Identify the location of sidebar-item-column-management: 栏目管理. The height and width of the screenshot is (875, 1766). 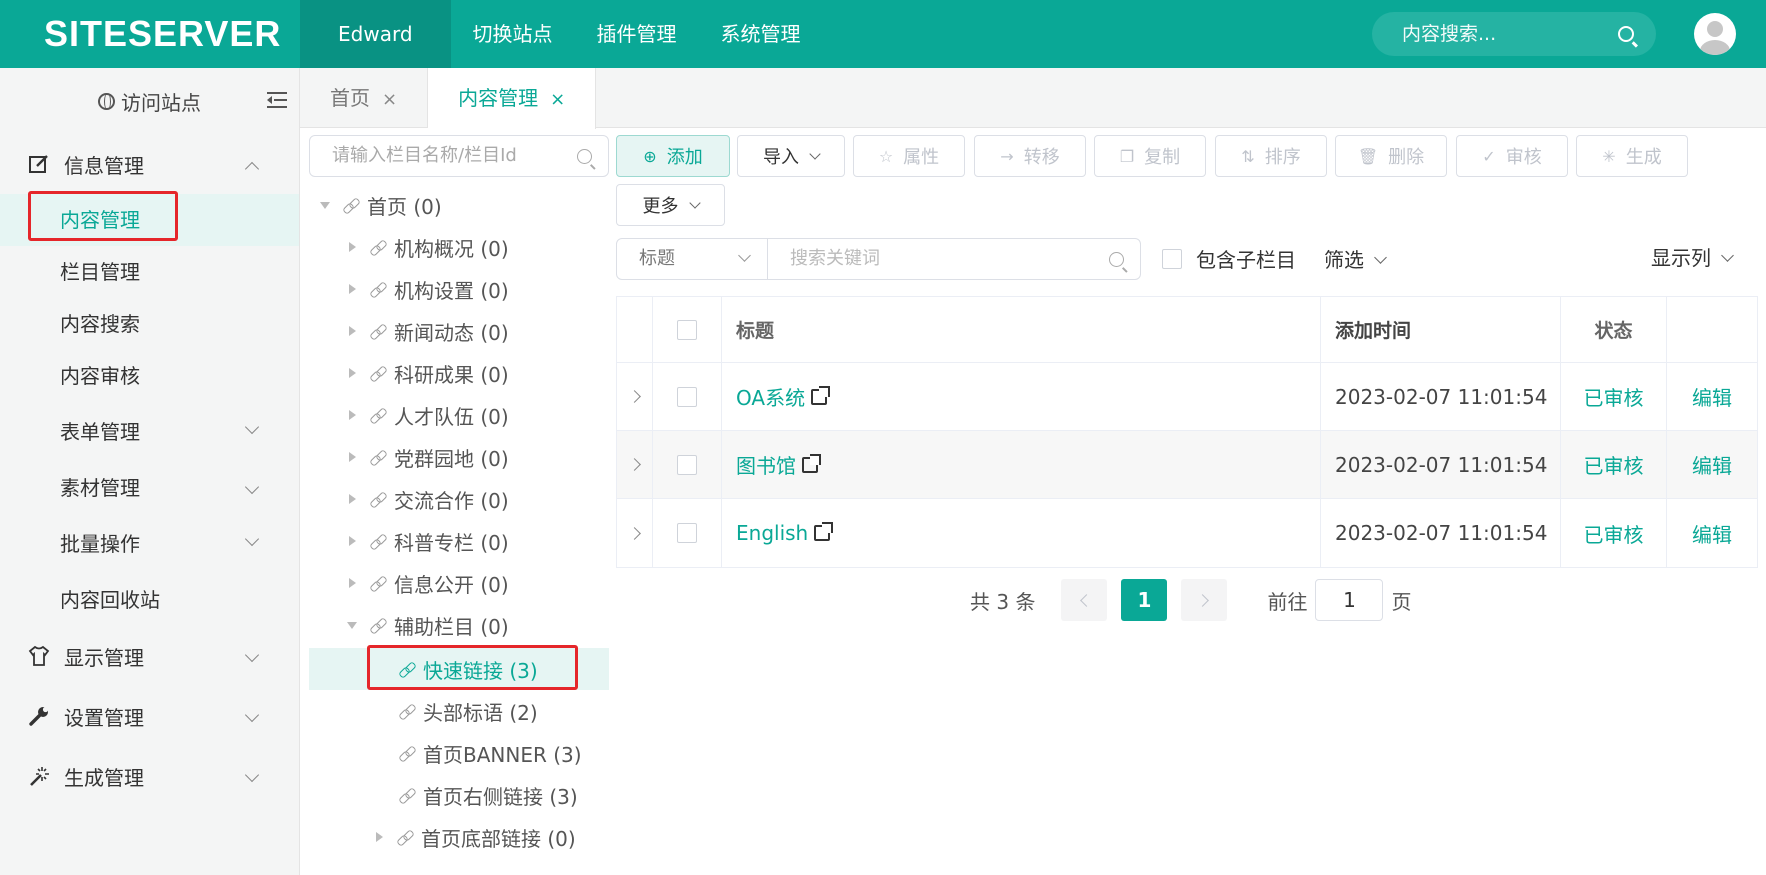
(149, 272).